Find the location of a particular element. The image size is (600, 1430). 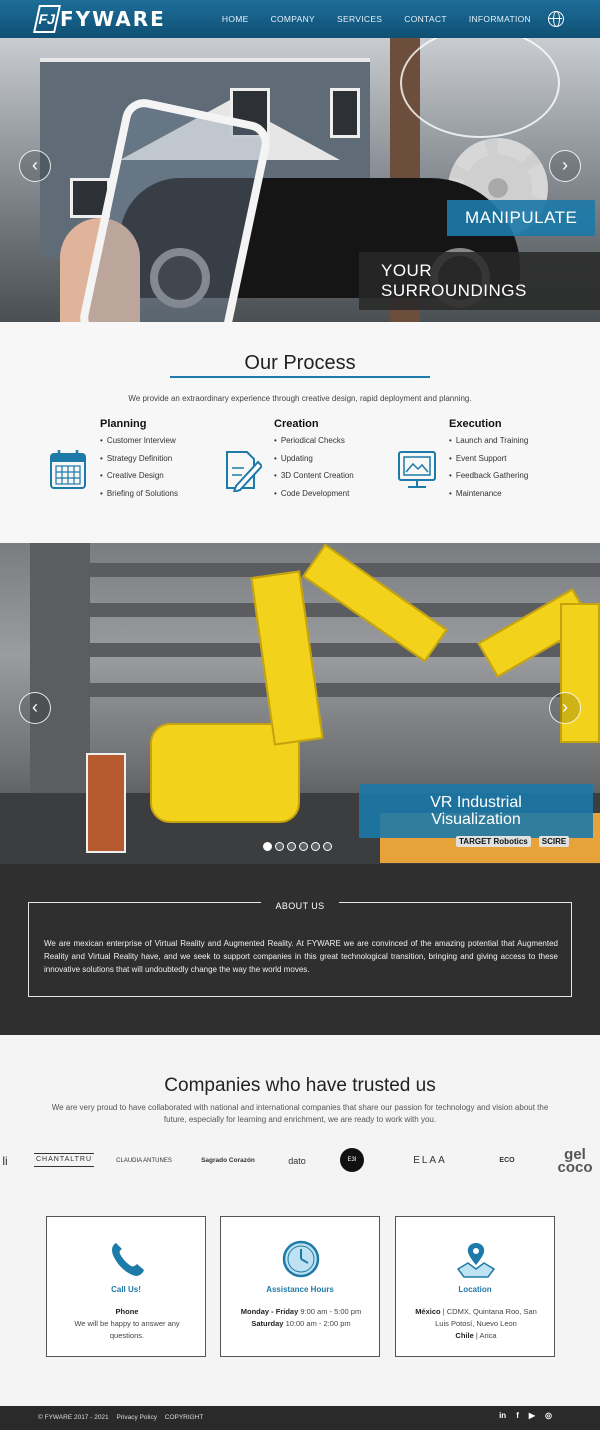

card-label: México is located at coordinates (428, 1311).